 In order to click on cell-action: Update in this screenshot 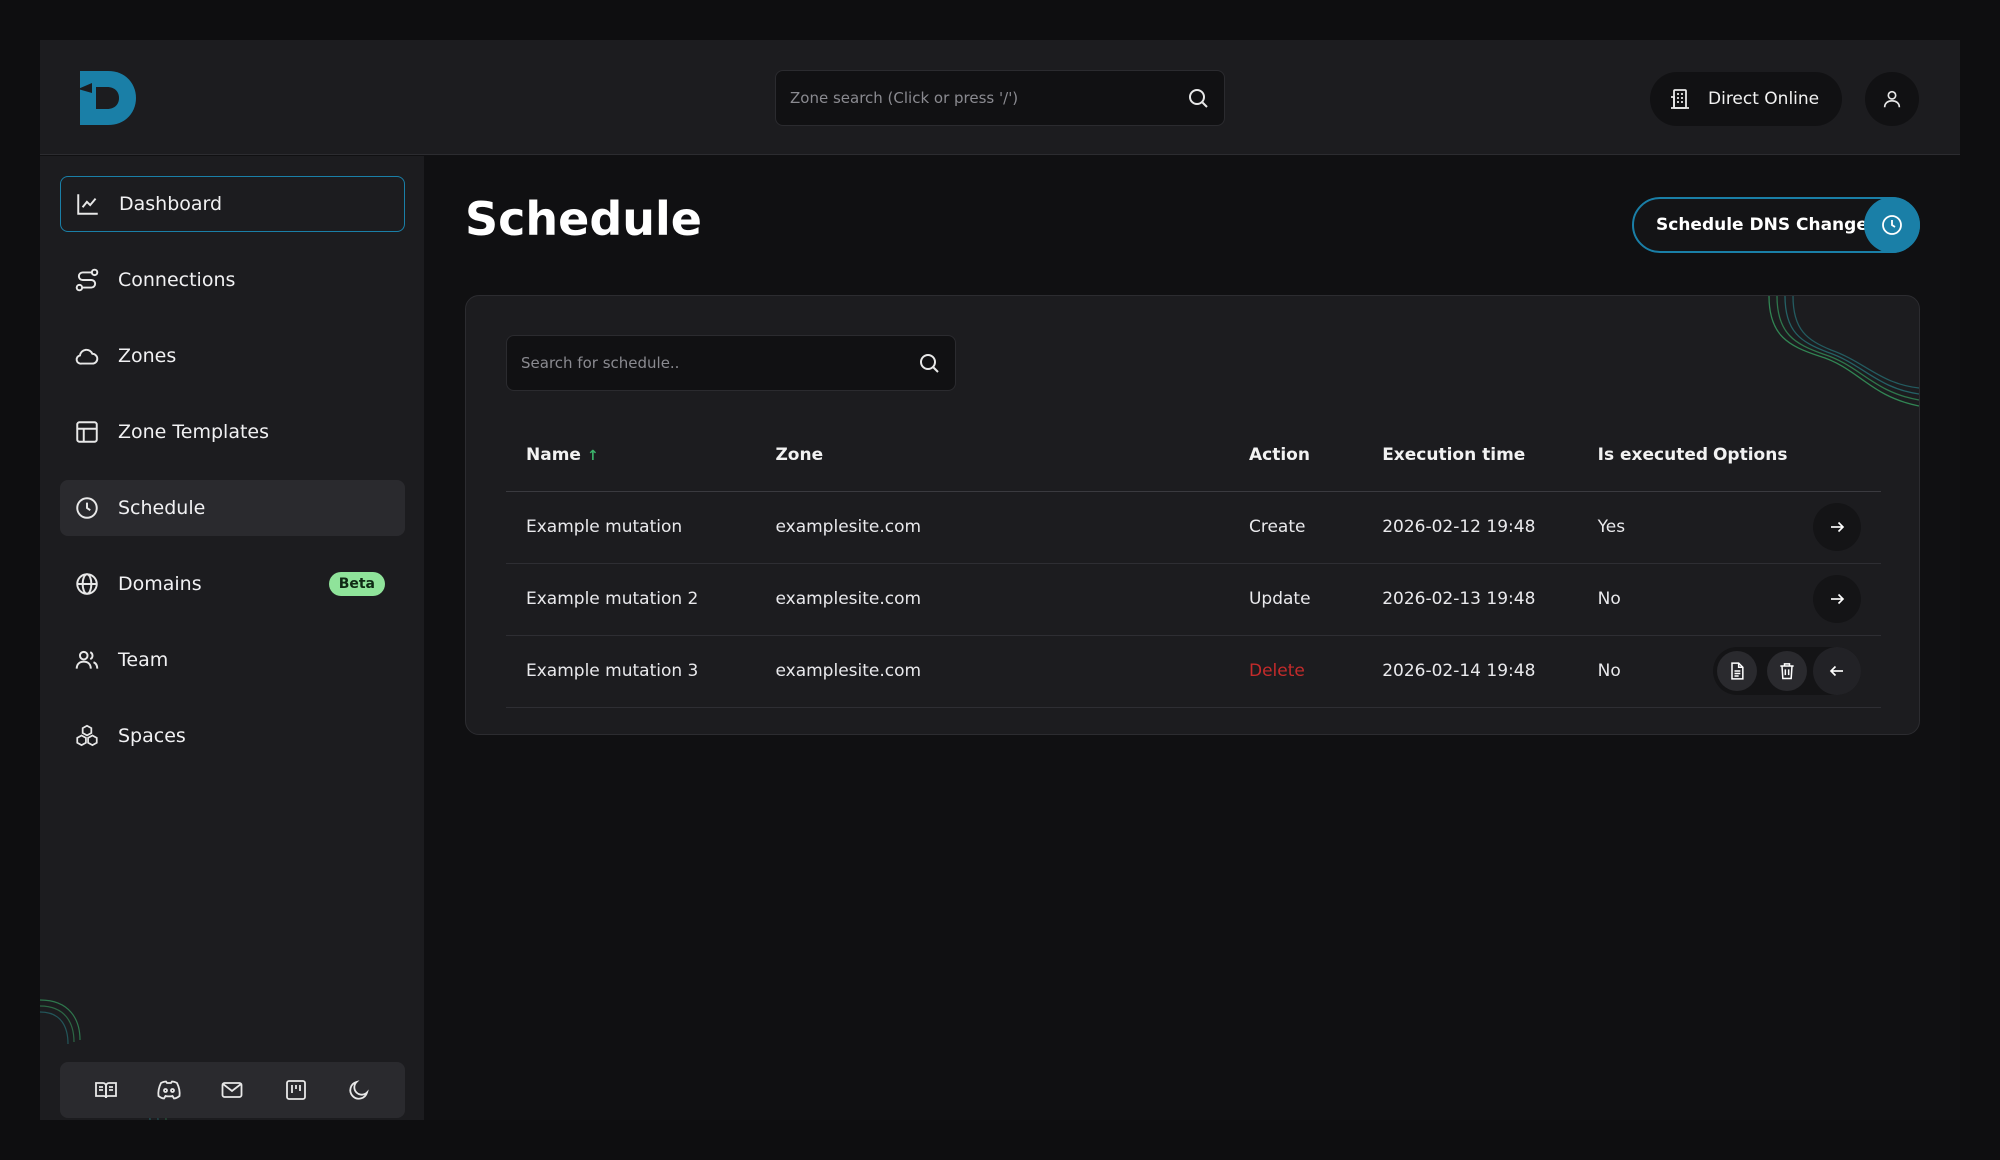, I will do `click(1295, 599)`.